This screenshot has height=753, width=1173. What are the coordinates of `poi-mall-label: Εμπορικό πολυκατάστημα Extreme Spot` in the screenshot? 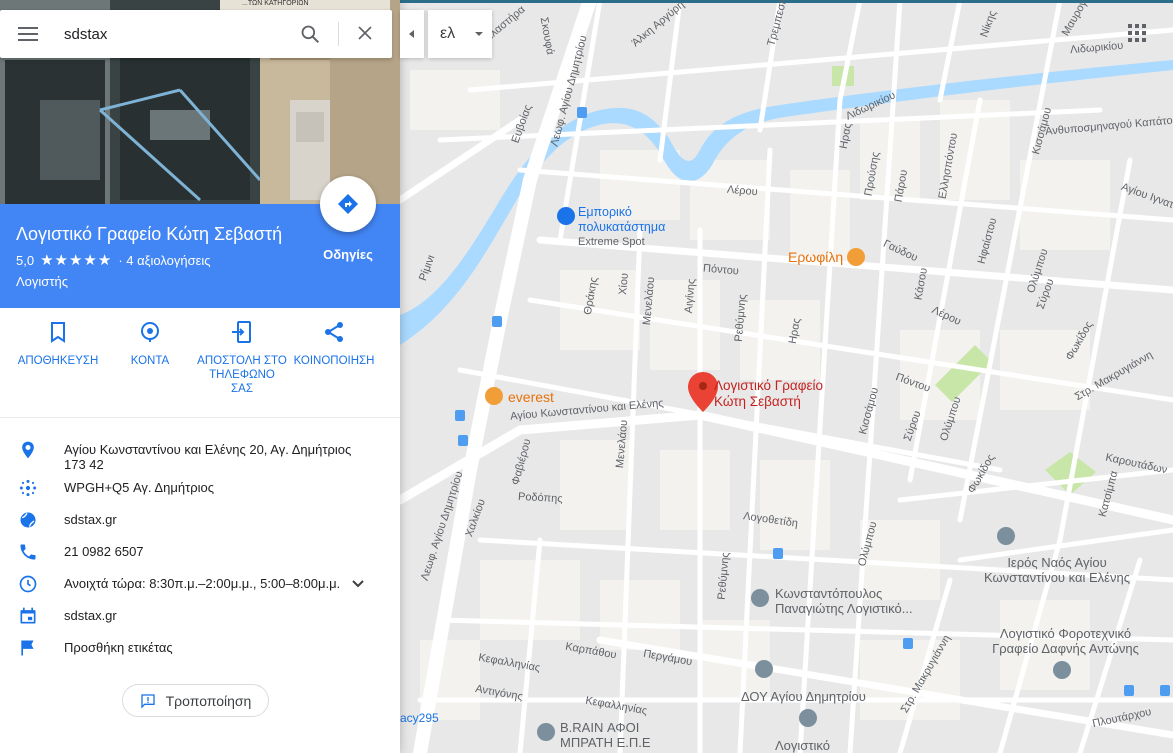 It's located at (621, 227).